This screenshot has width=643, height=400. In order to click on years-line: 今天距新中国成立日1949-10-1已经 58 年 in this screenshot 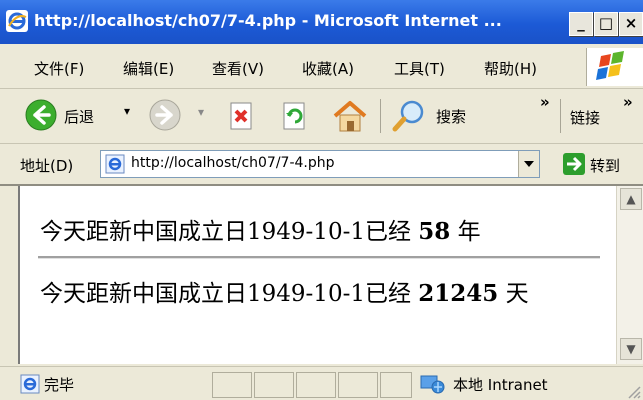, I will do `click(260, 229)`.